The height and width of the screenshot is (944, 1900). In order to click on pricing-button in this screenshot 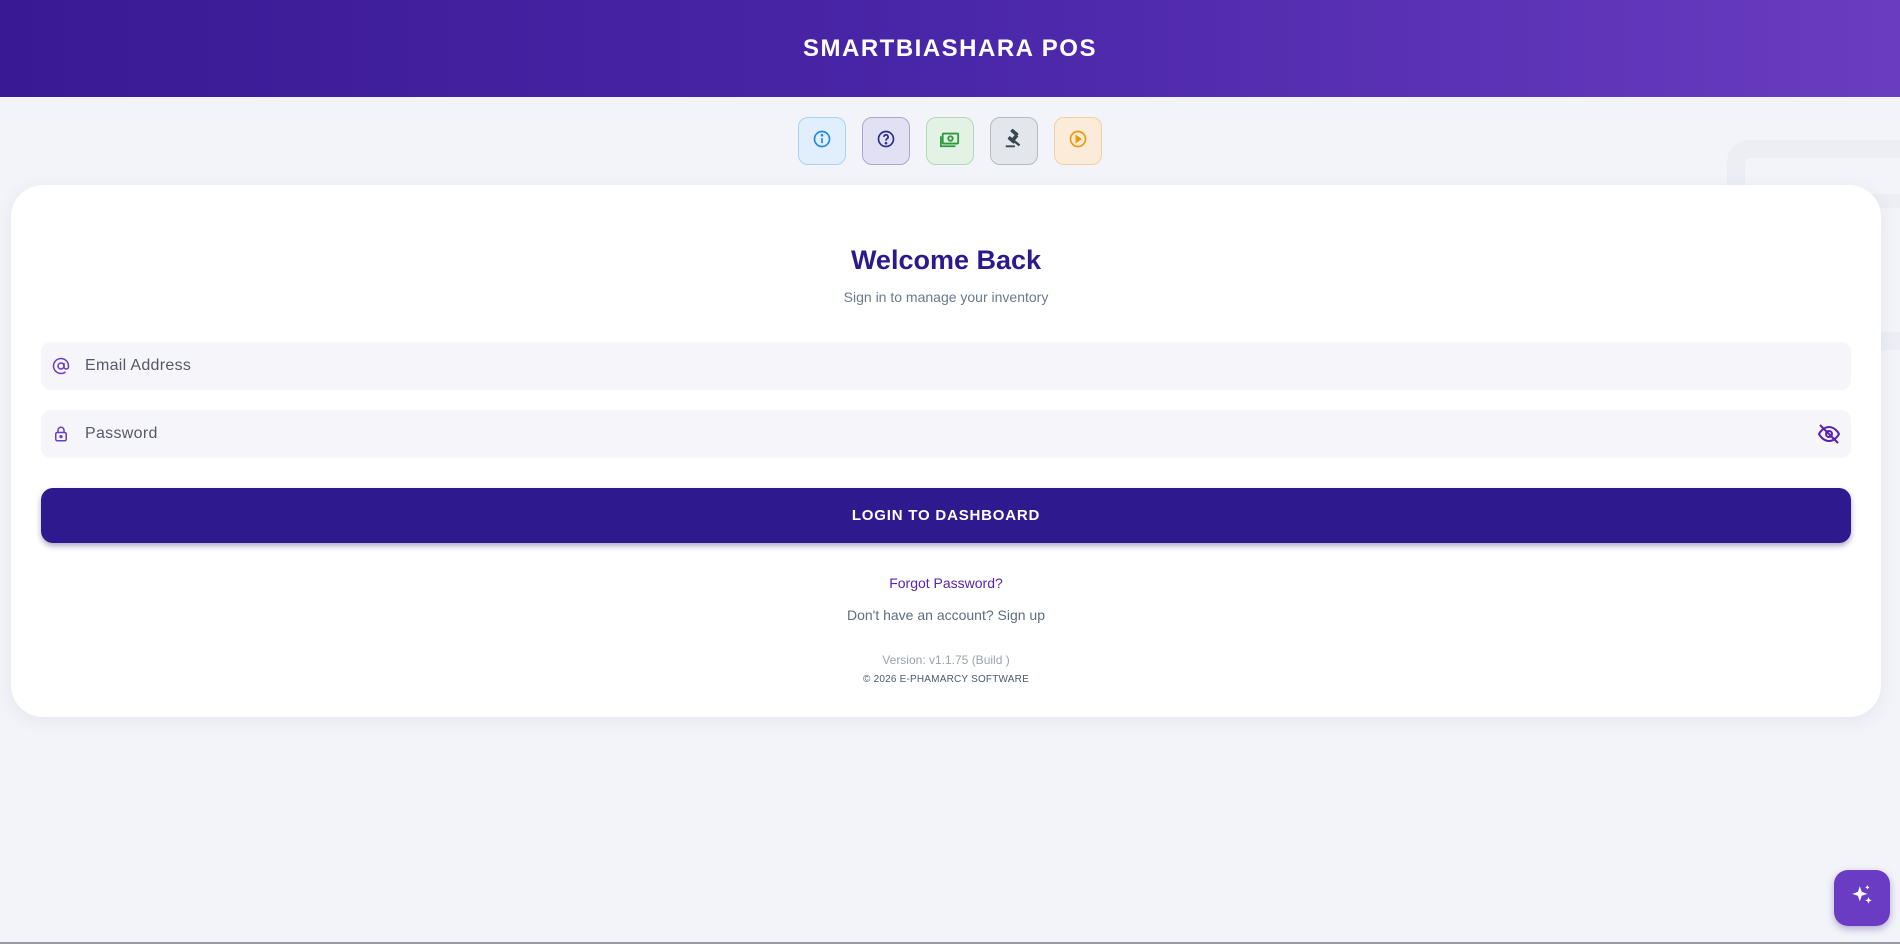, I will do `click(950, 141)`.